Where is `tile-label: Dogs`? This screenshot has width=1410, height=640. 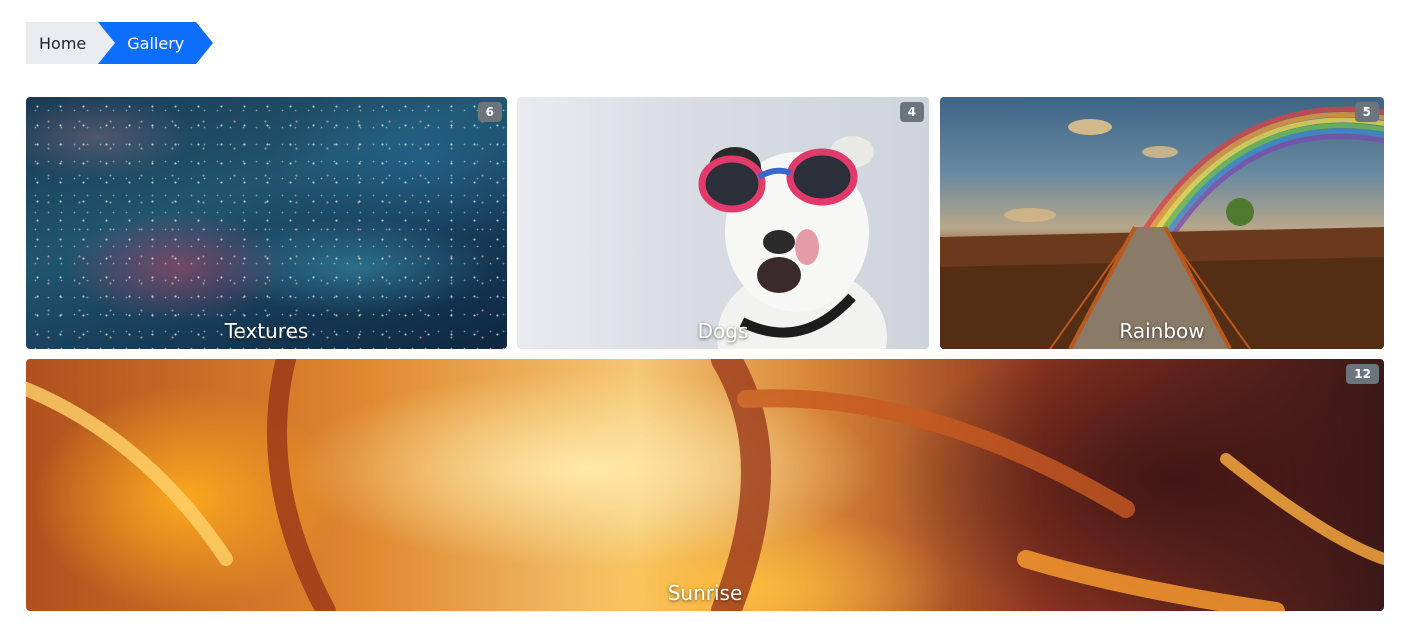
tile-label: Dogs is located at coordinates (723, 331).